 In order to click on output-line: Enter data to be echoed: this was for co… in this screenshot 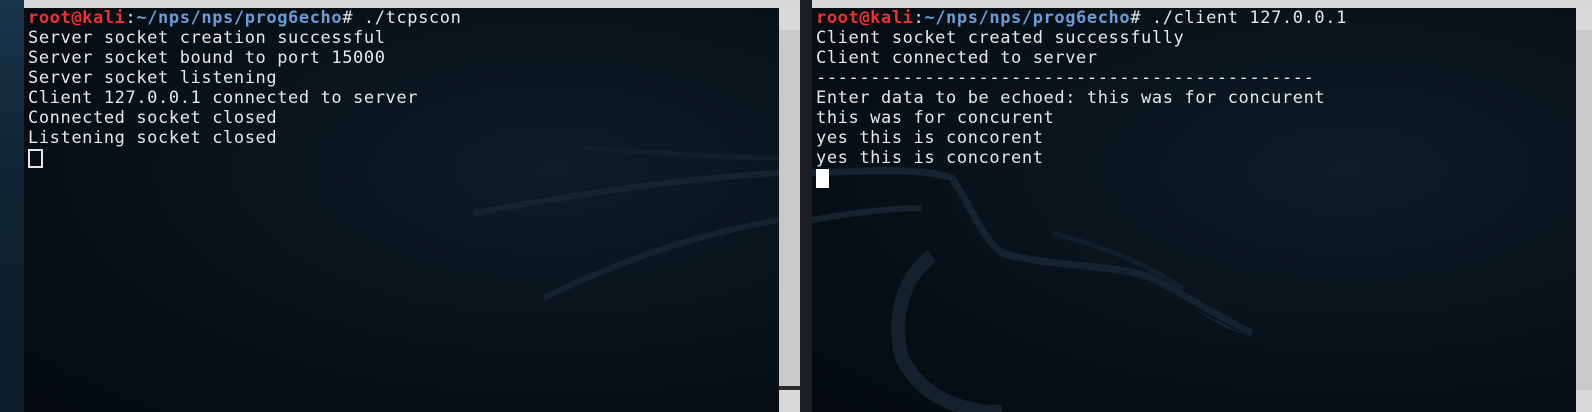, I will do `click(1071, 98)`.